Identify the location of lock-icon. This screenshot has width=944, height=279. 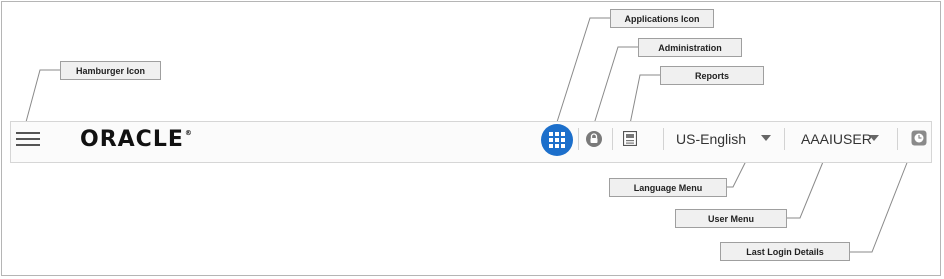
(594, 138).